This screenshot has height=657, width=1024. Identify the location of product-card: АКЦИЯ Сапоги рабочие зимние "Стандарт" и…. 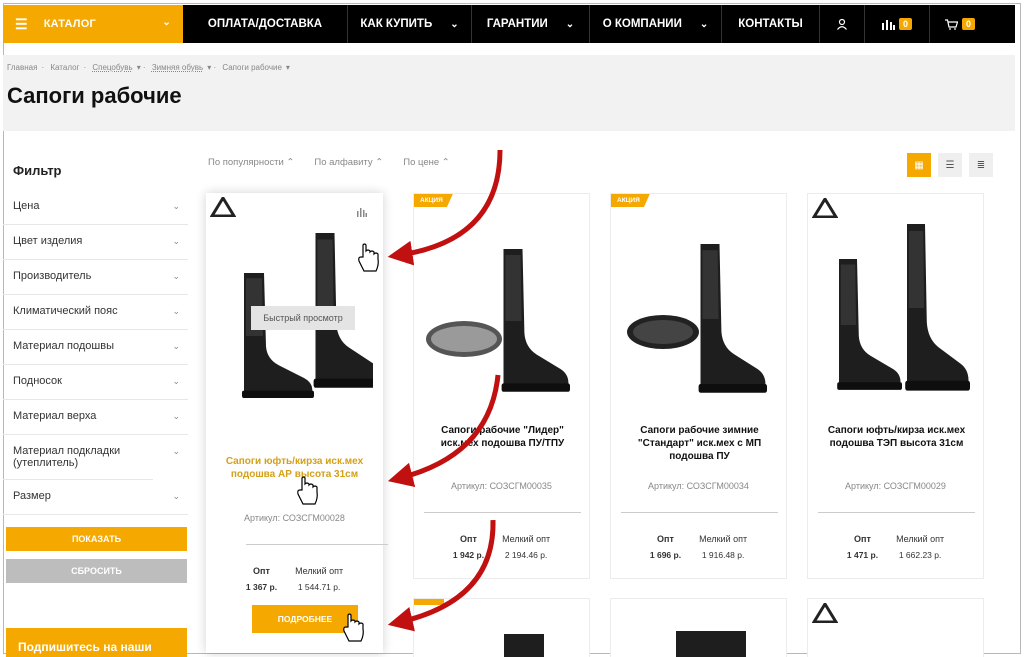
(698, 386).